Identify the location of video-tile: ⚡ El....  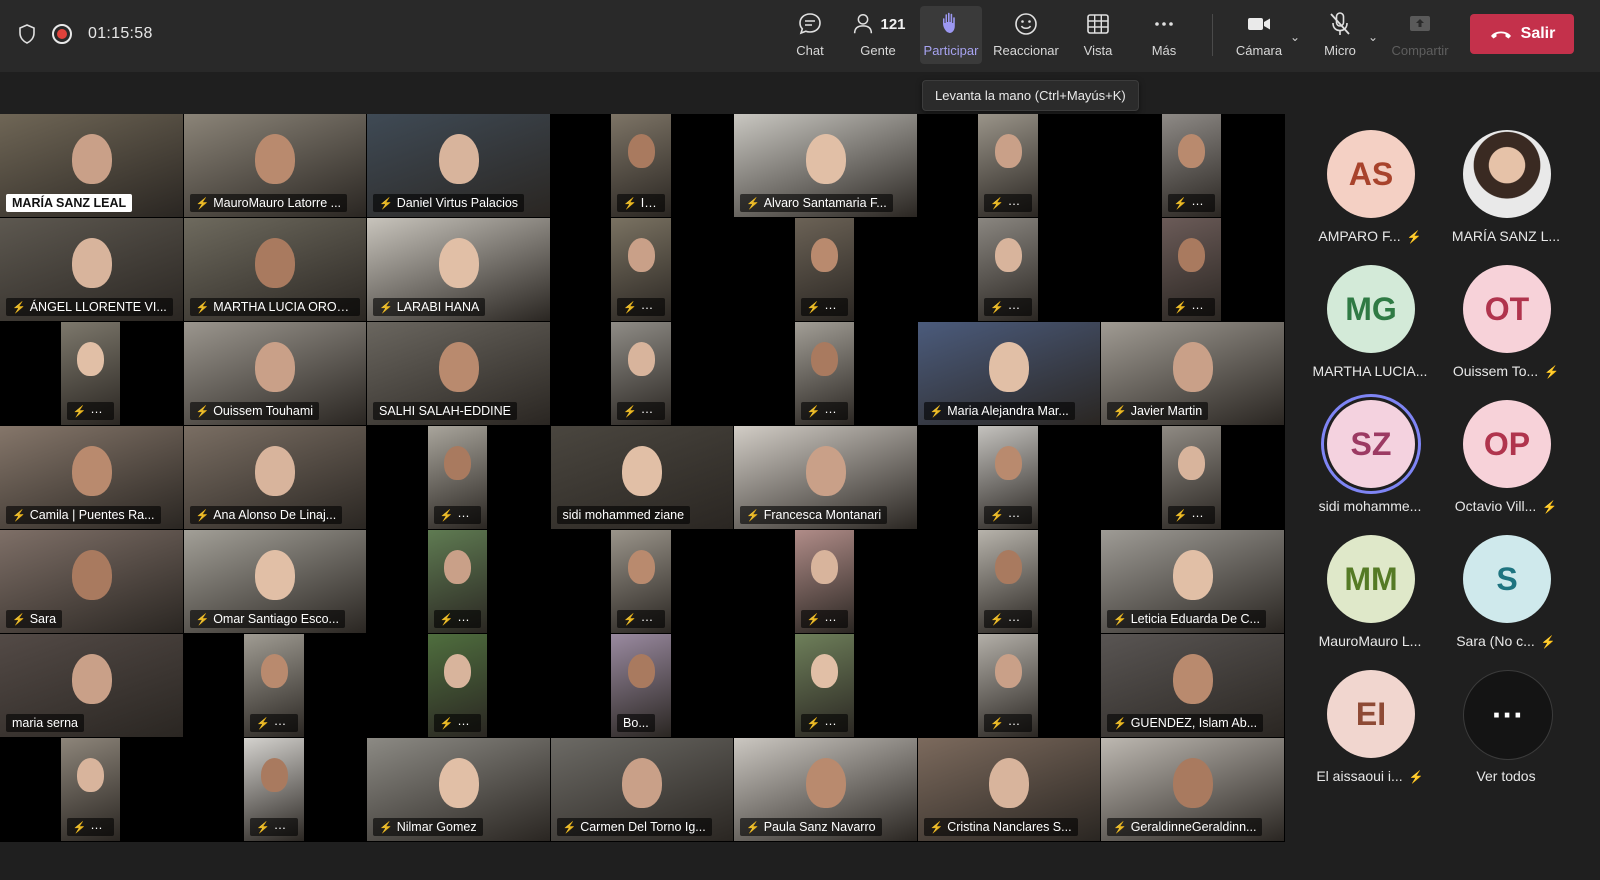
(824, 581).